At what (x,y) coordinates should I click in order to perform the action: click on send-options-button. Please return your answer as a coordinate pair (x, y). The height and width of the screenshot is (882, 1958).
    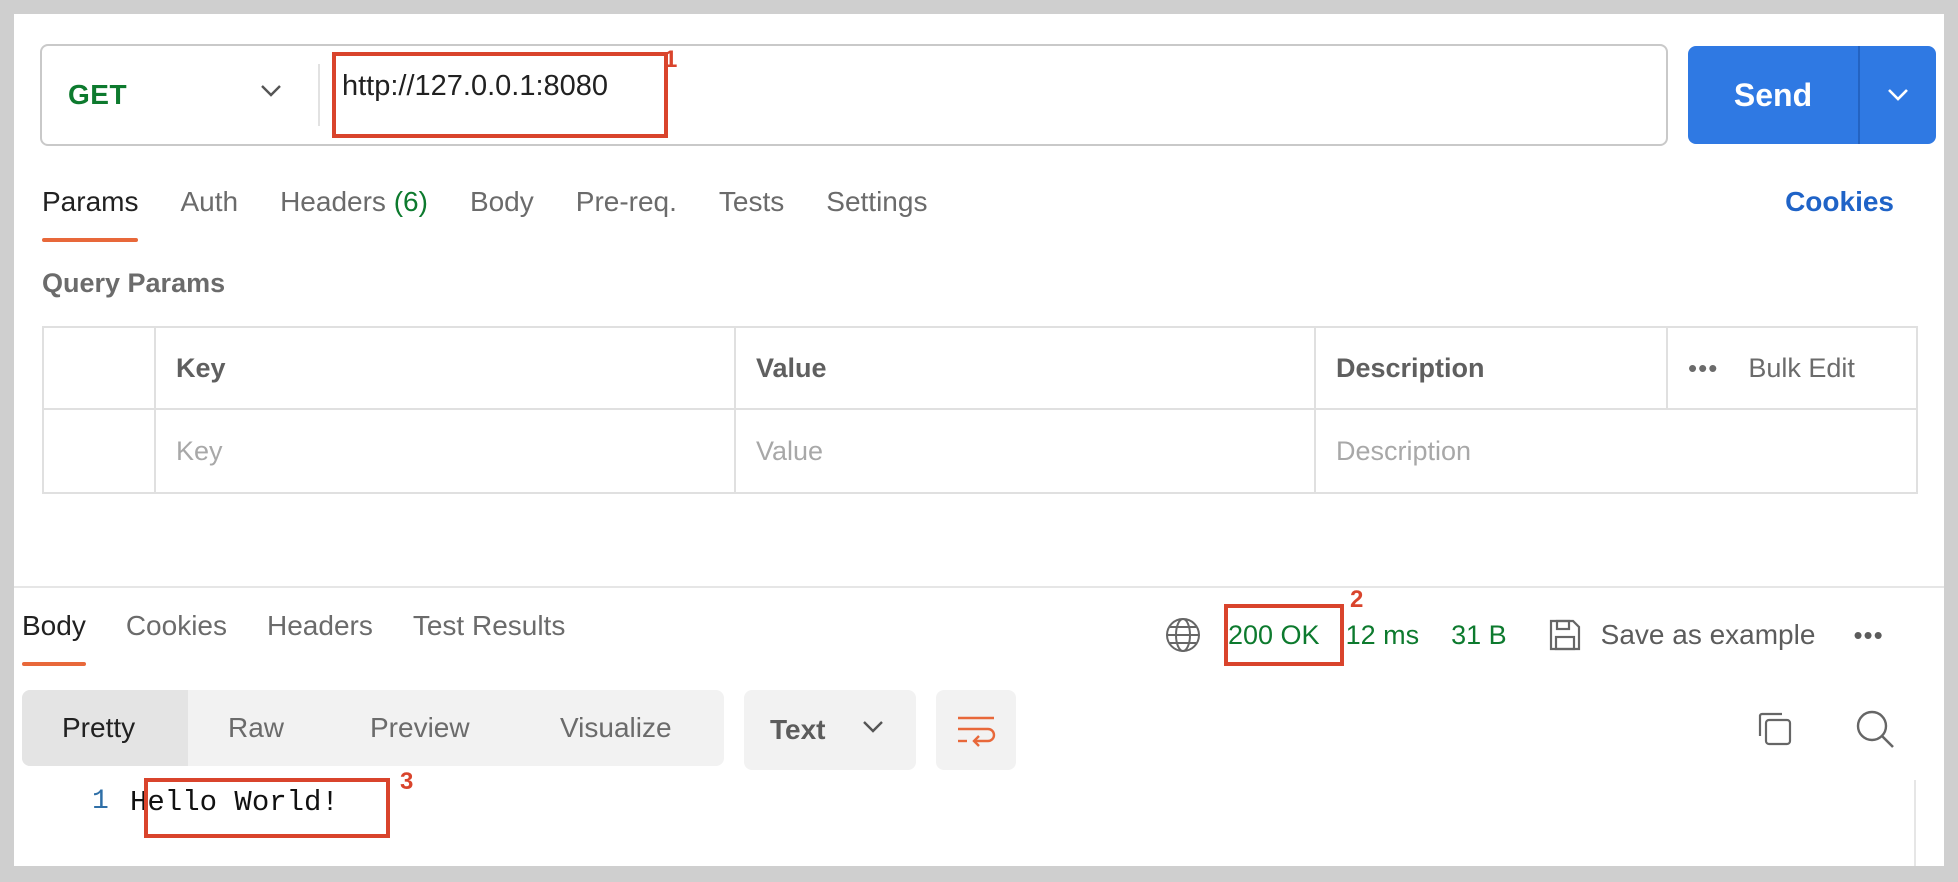
    Looking at the image, I should click on (1898, 95).